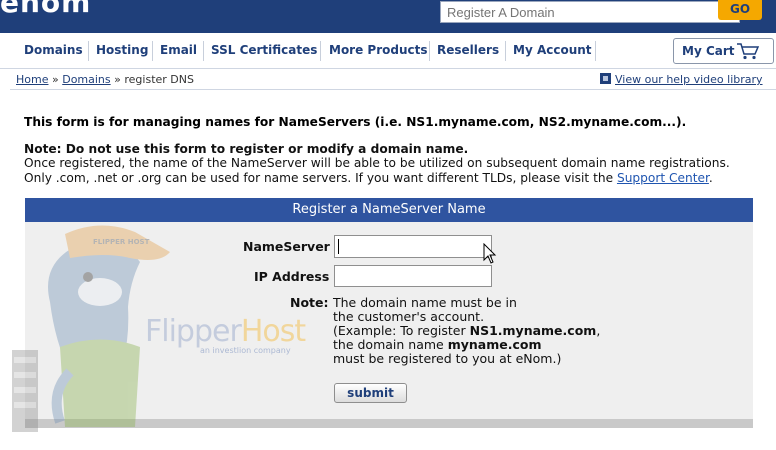 Image resolution: width=776 pixels, height=450 pixels. What do you see at coordinates (389, 210) in the screenshot?
I see `panel-title: Register a NameServer Name` at bounding box center [389, 210].